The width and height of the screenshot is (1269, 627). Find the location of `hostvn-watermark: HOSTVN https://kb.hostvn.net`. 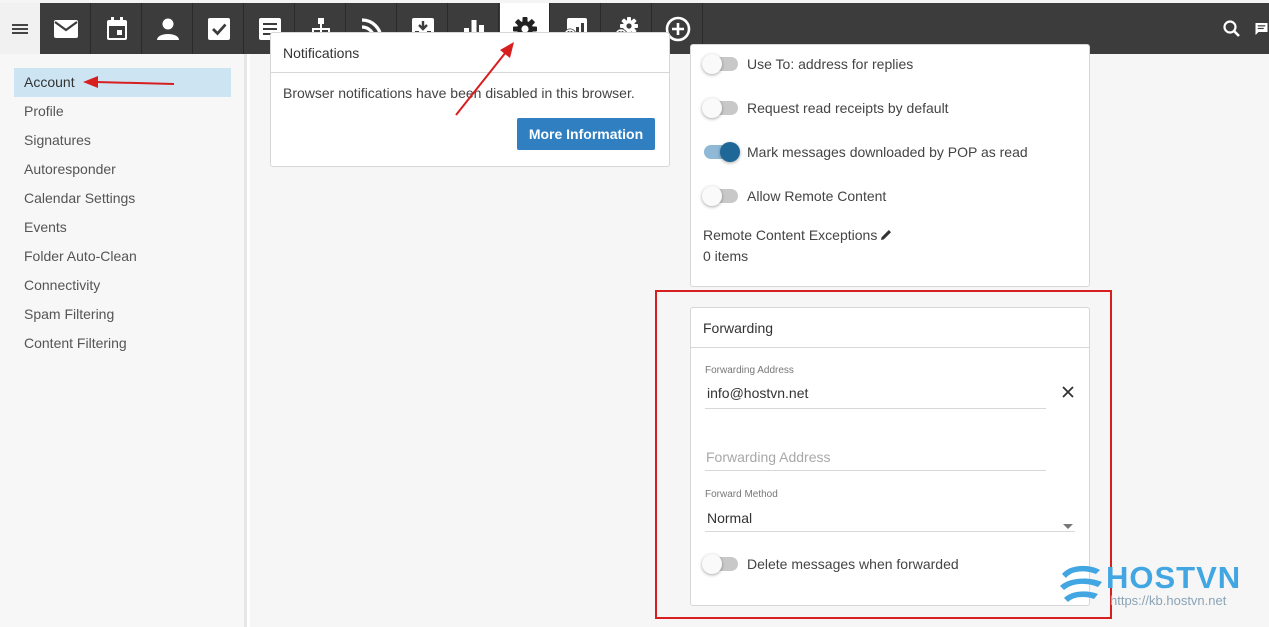

hostvn-watermark: HOSTVN https://kb.hostvn.net is located at coordinates (1158, 585).